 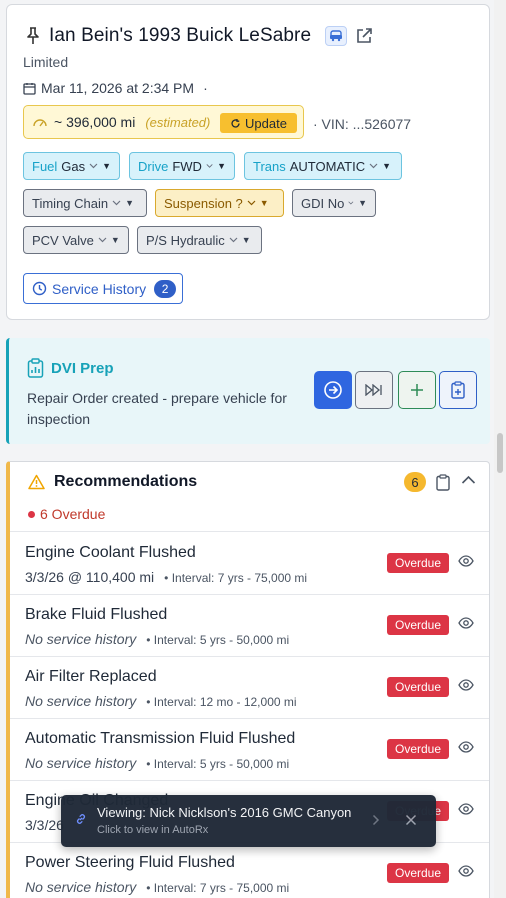 I want to click on vehicle-date: Mar 11, 2026 at 2:34 PM, so click(x=118, y=88).